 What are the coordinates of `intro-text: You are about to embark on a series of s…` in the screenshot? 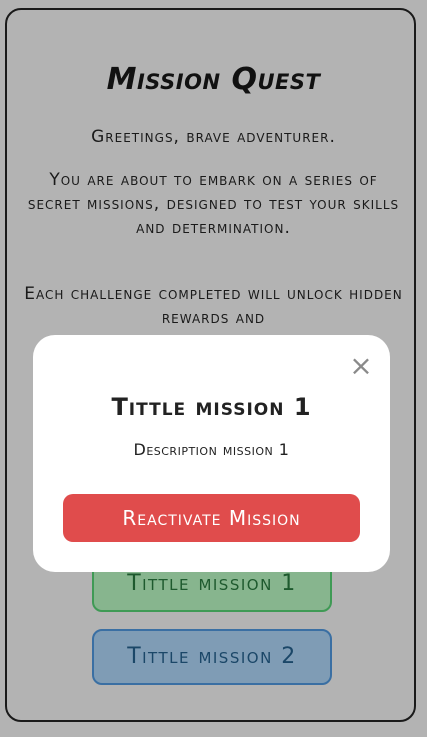 It's located at (213, 204).